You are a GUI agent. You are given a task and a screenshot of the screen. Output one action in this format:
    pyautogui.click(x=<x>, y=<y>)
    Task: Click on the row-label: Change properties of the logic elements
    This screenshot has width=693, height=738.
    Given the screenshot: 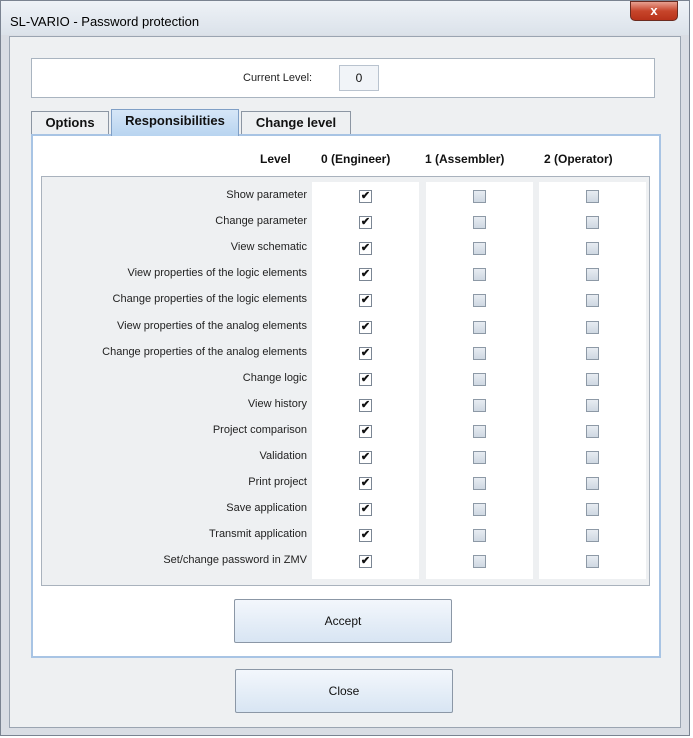 What is the action you would take?
    pyautogui.click(x=209, y=299)
    